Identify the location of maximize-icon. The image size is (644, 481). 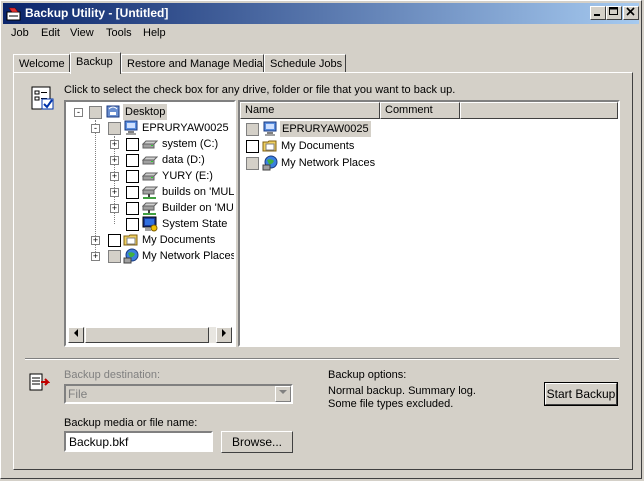
(613, 11).